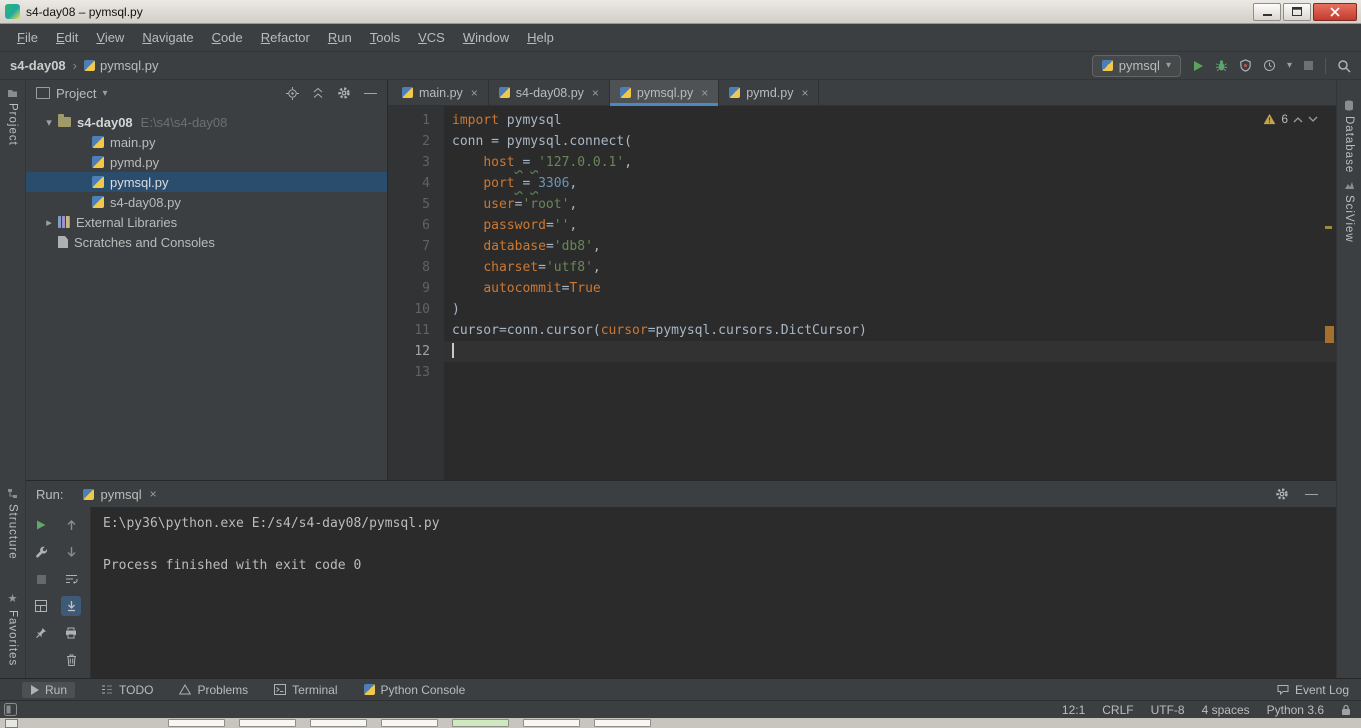 The image size is (1361, 728). I want to click on tab-pymsql-py: pymsql.py ×, so click(664, 93).